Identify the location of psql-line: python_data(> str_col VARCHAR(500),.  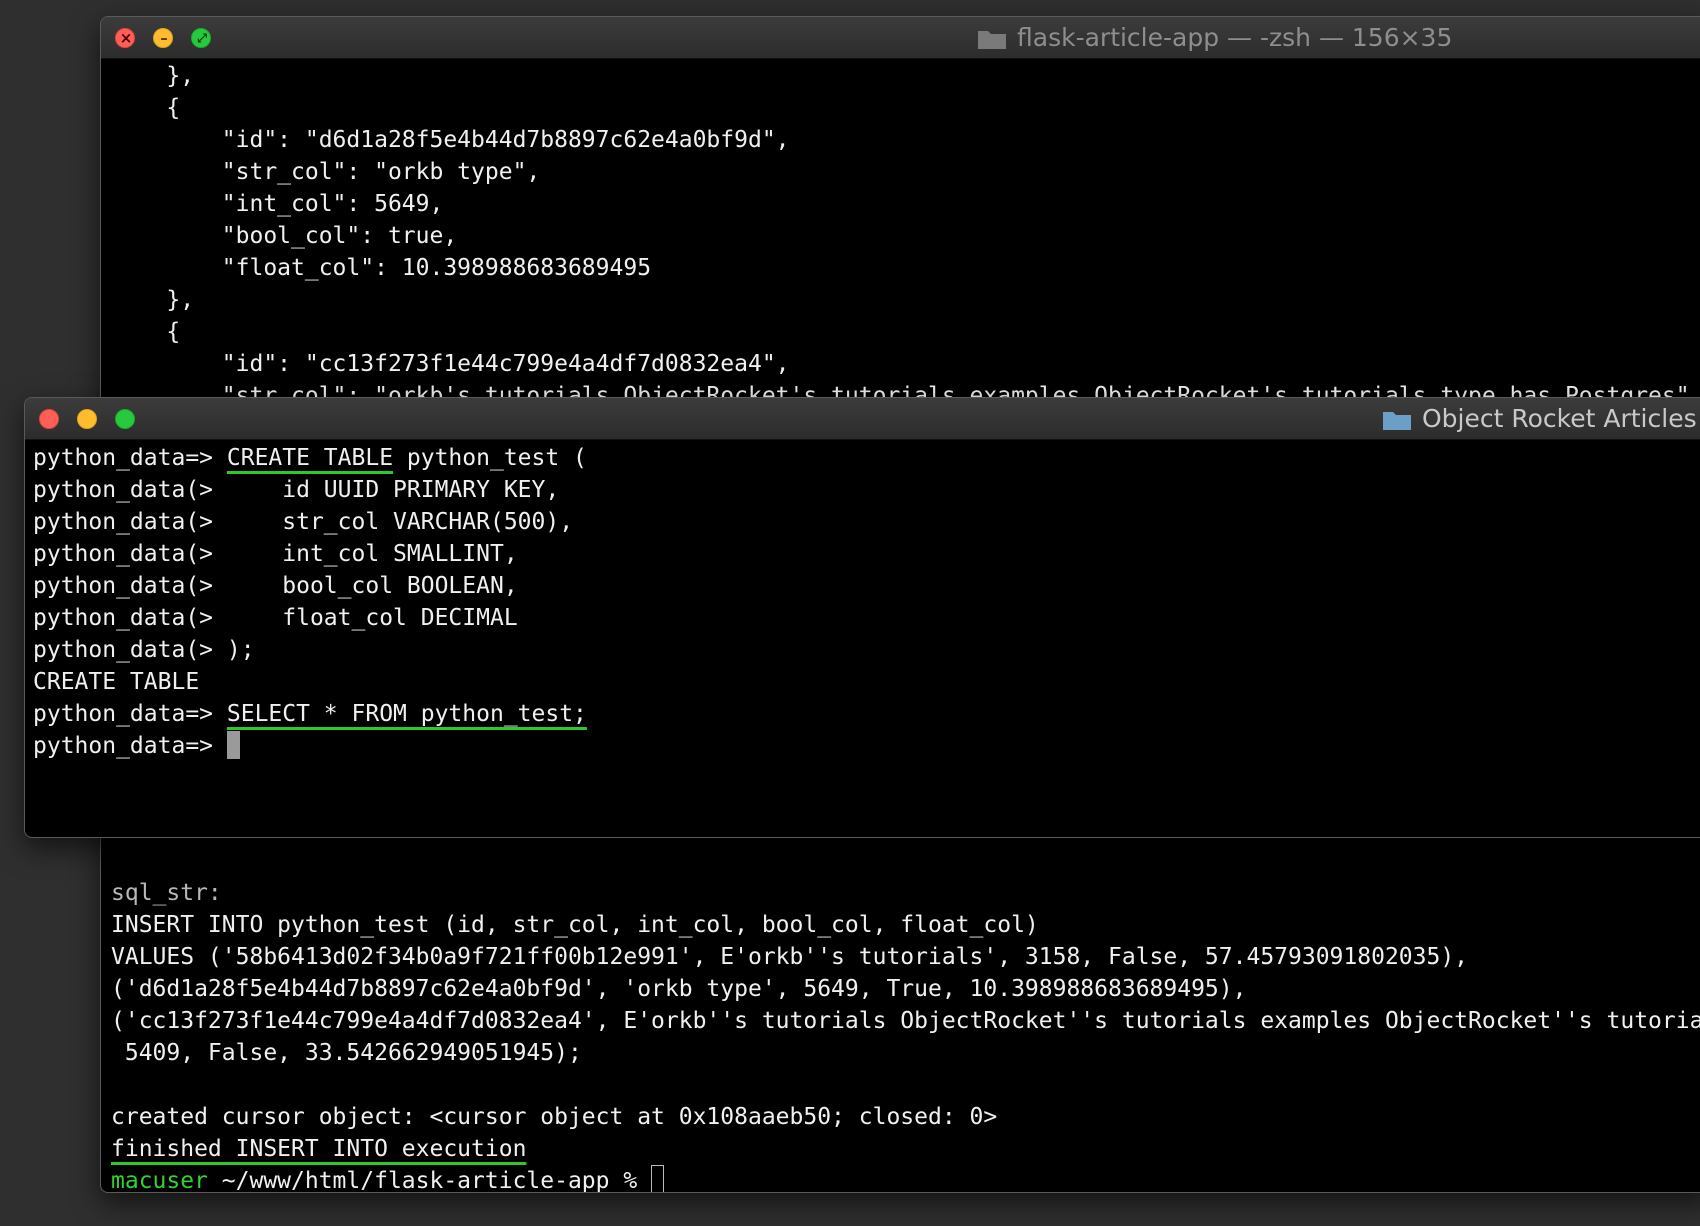
(866, 522).